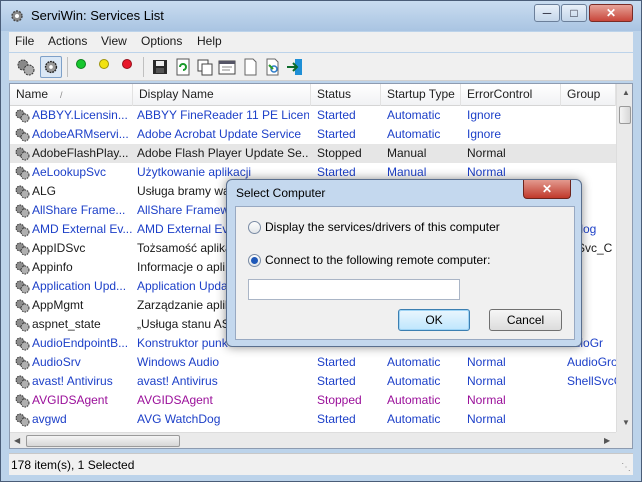 Image resolution: width=642 pixels, height=482 pixels. I want to click on menu-file: File, so click(24, 41).